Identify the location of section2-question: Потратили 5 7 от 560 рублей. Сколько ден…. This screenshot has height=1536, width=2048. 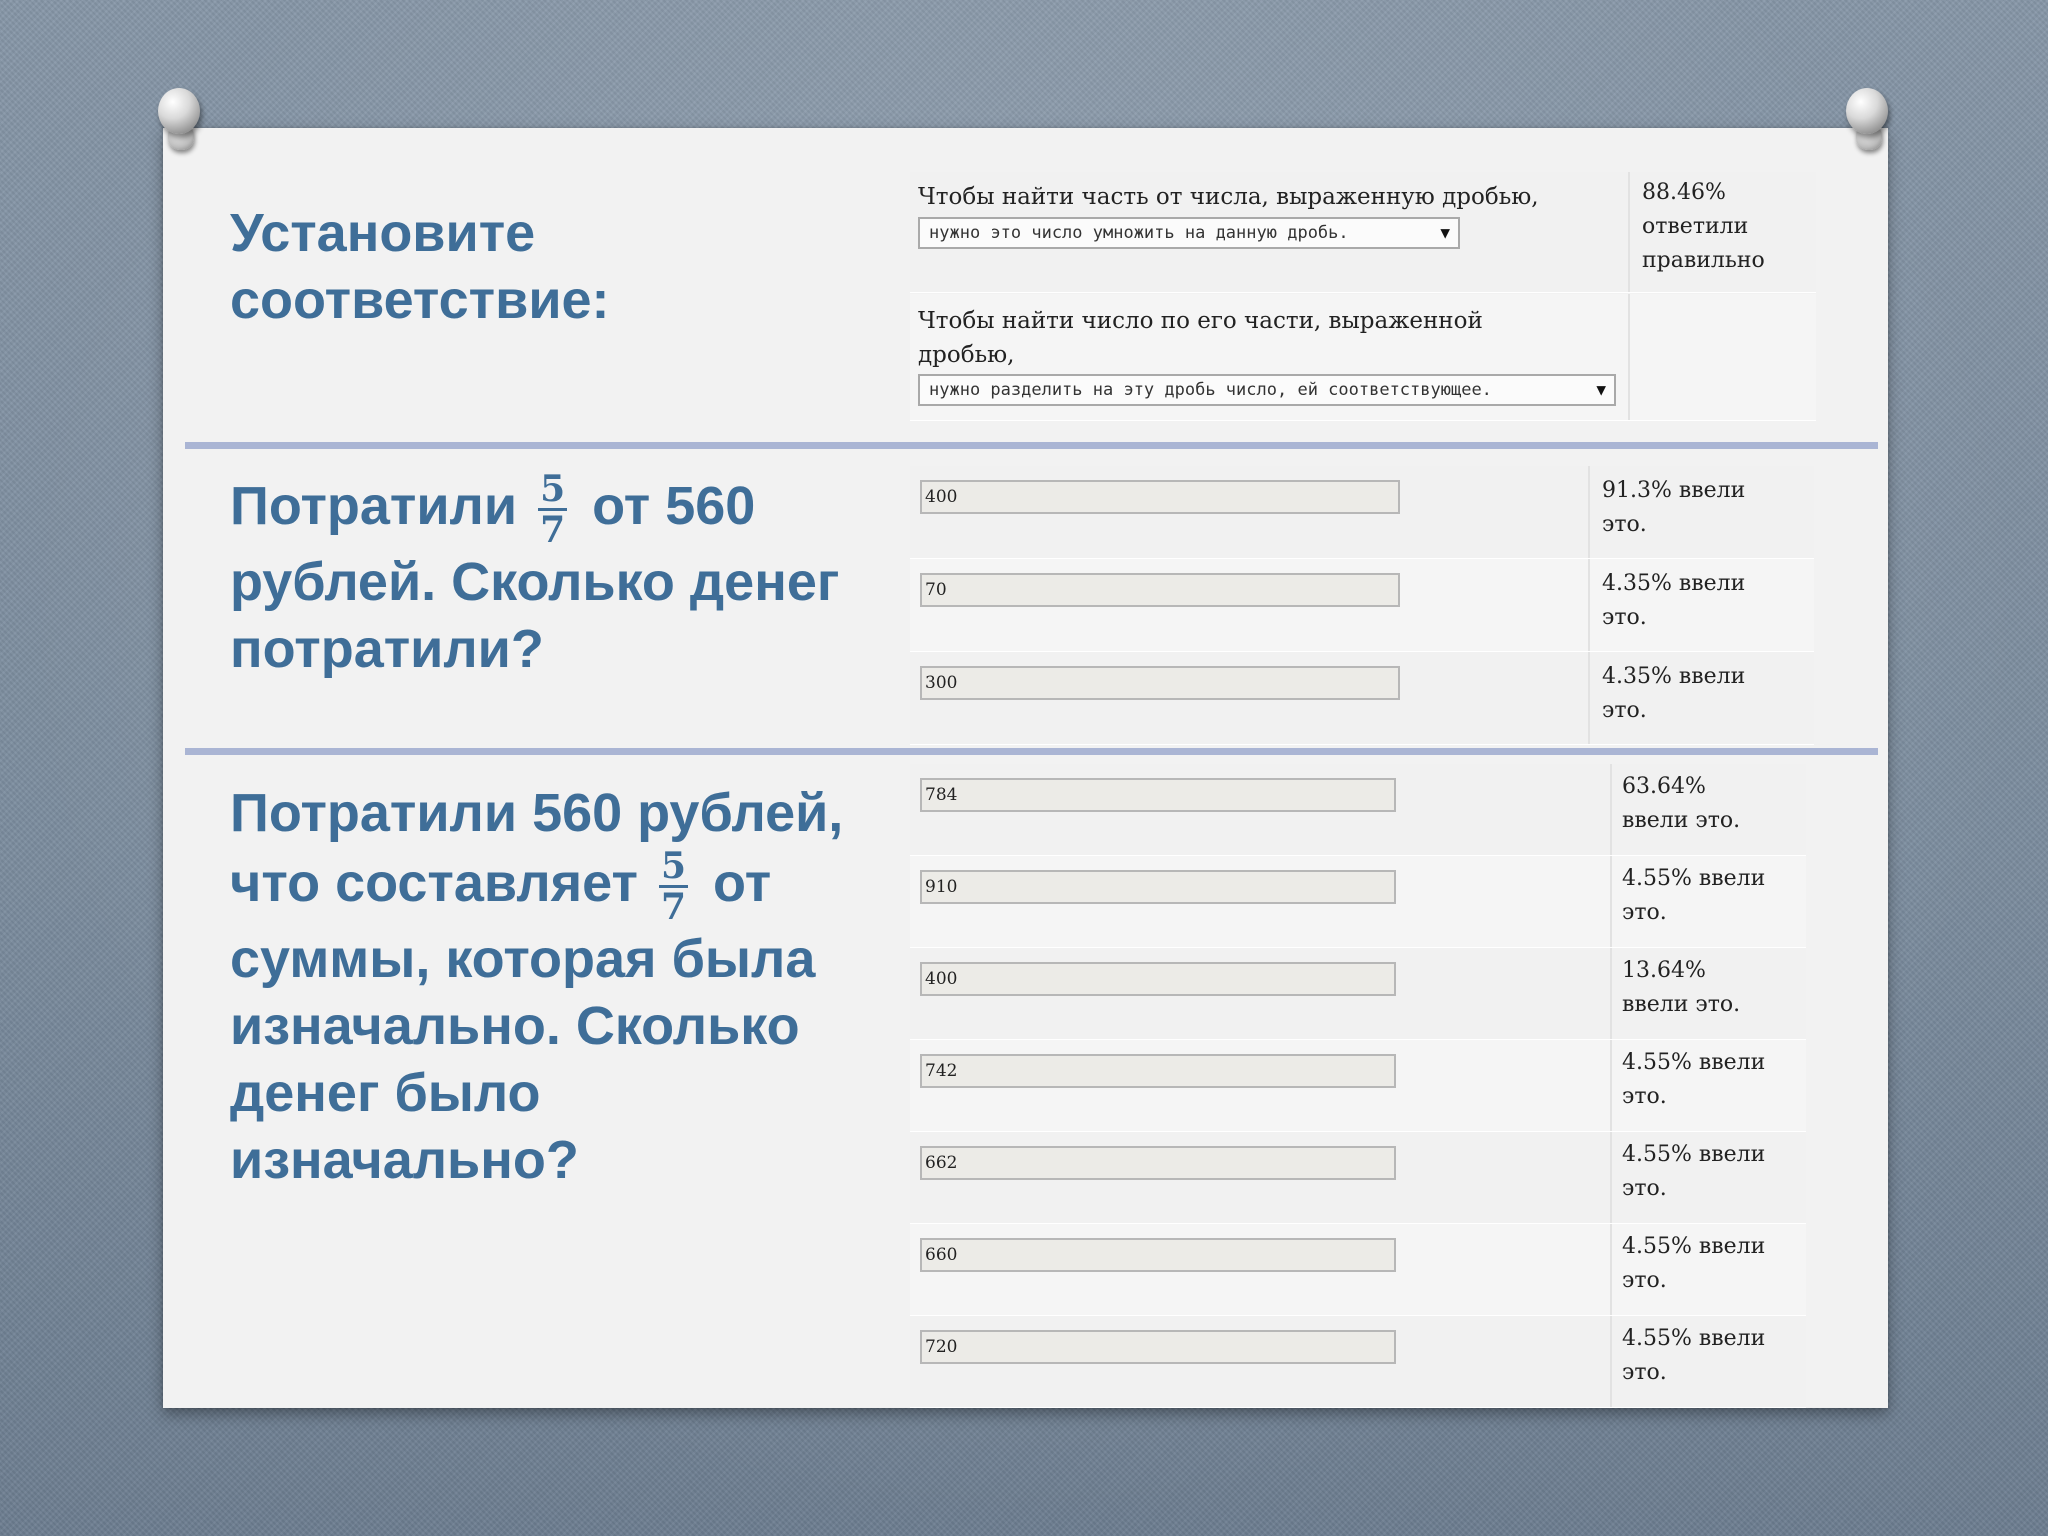
(534, 576).